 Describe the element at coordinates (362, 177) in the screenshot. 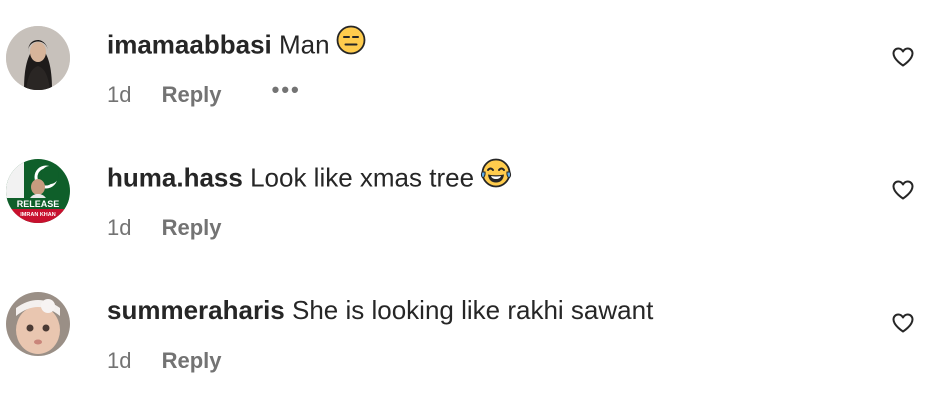

I see `comment-text: Look like xmas tree` at that location.